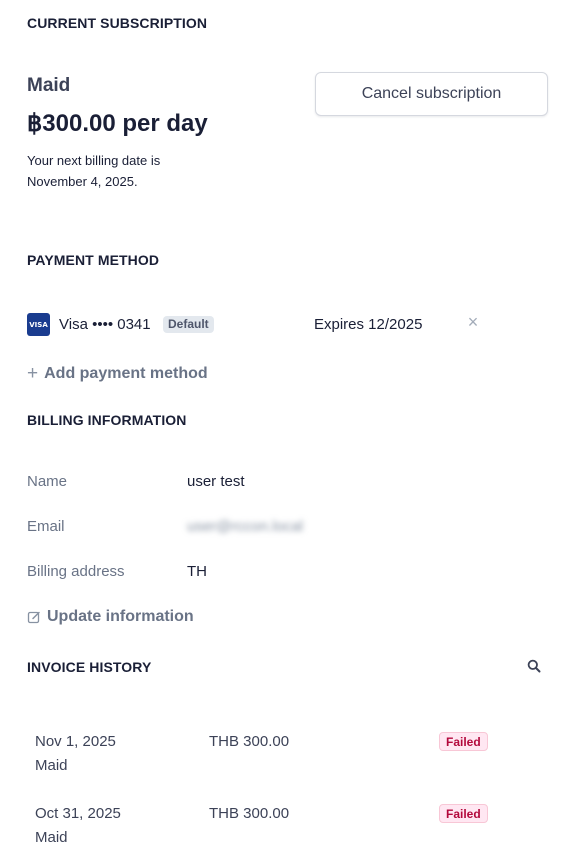 This screenshot has height=856, width=581. What do you see at coordinates (94, 160) in the screenshot?
I see `next-billing-line-1: Your next billing date is` at bounding box center [94, 160].